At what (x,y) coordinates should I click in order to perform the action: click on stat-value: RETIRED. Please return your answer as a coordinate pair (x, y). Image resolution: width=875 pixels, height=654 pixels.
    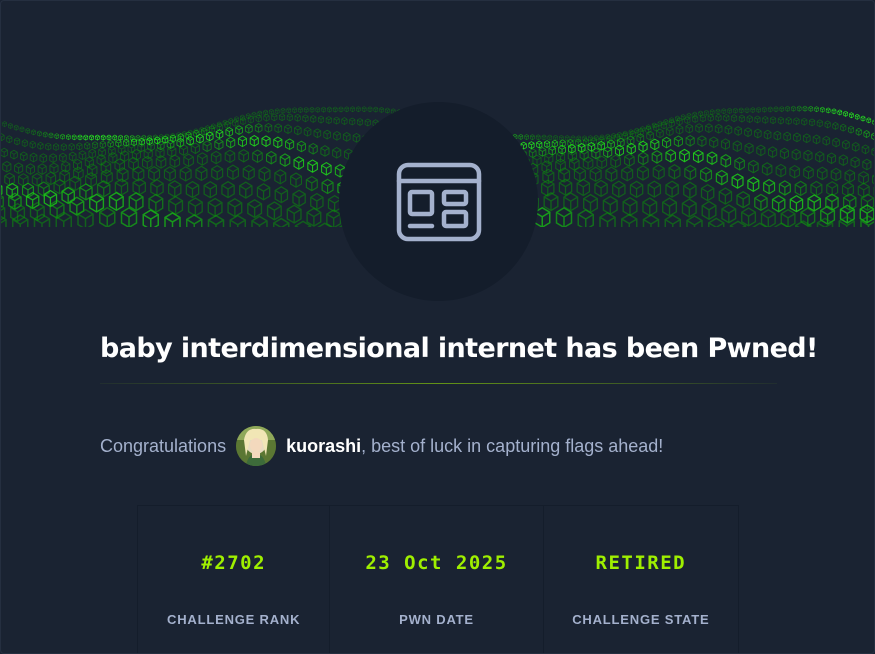
    Looking at the image, I should click on (641, 563).